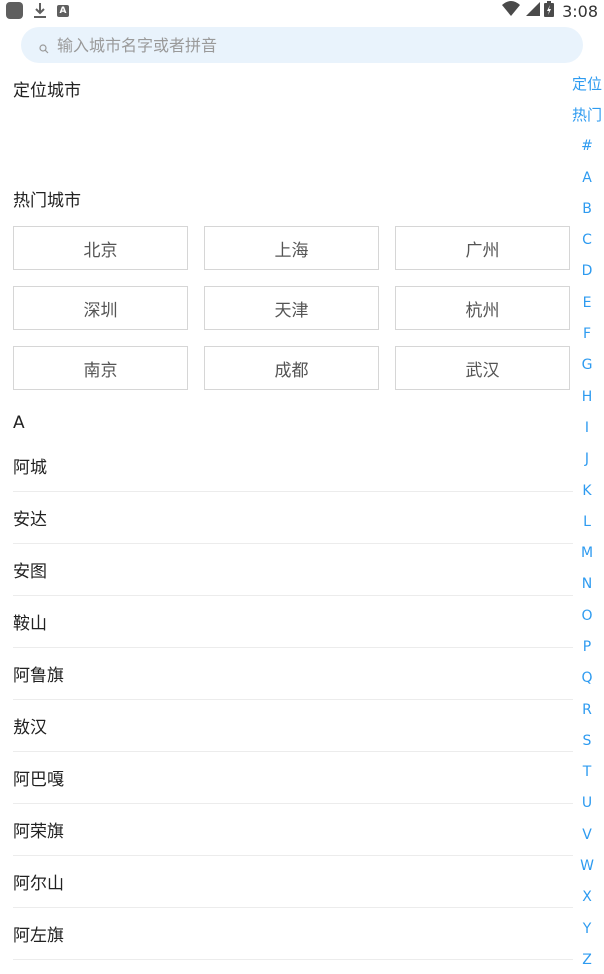 This screenshot has height=974, width=604. I want to click on city-list-item: 阿左旗, so click(293, 934).